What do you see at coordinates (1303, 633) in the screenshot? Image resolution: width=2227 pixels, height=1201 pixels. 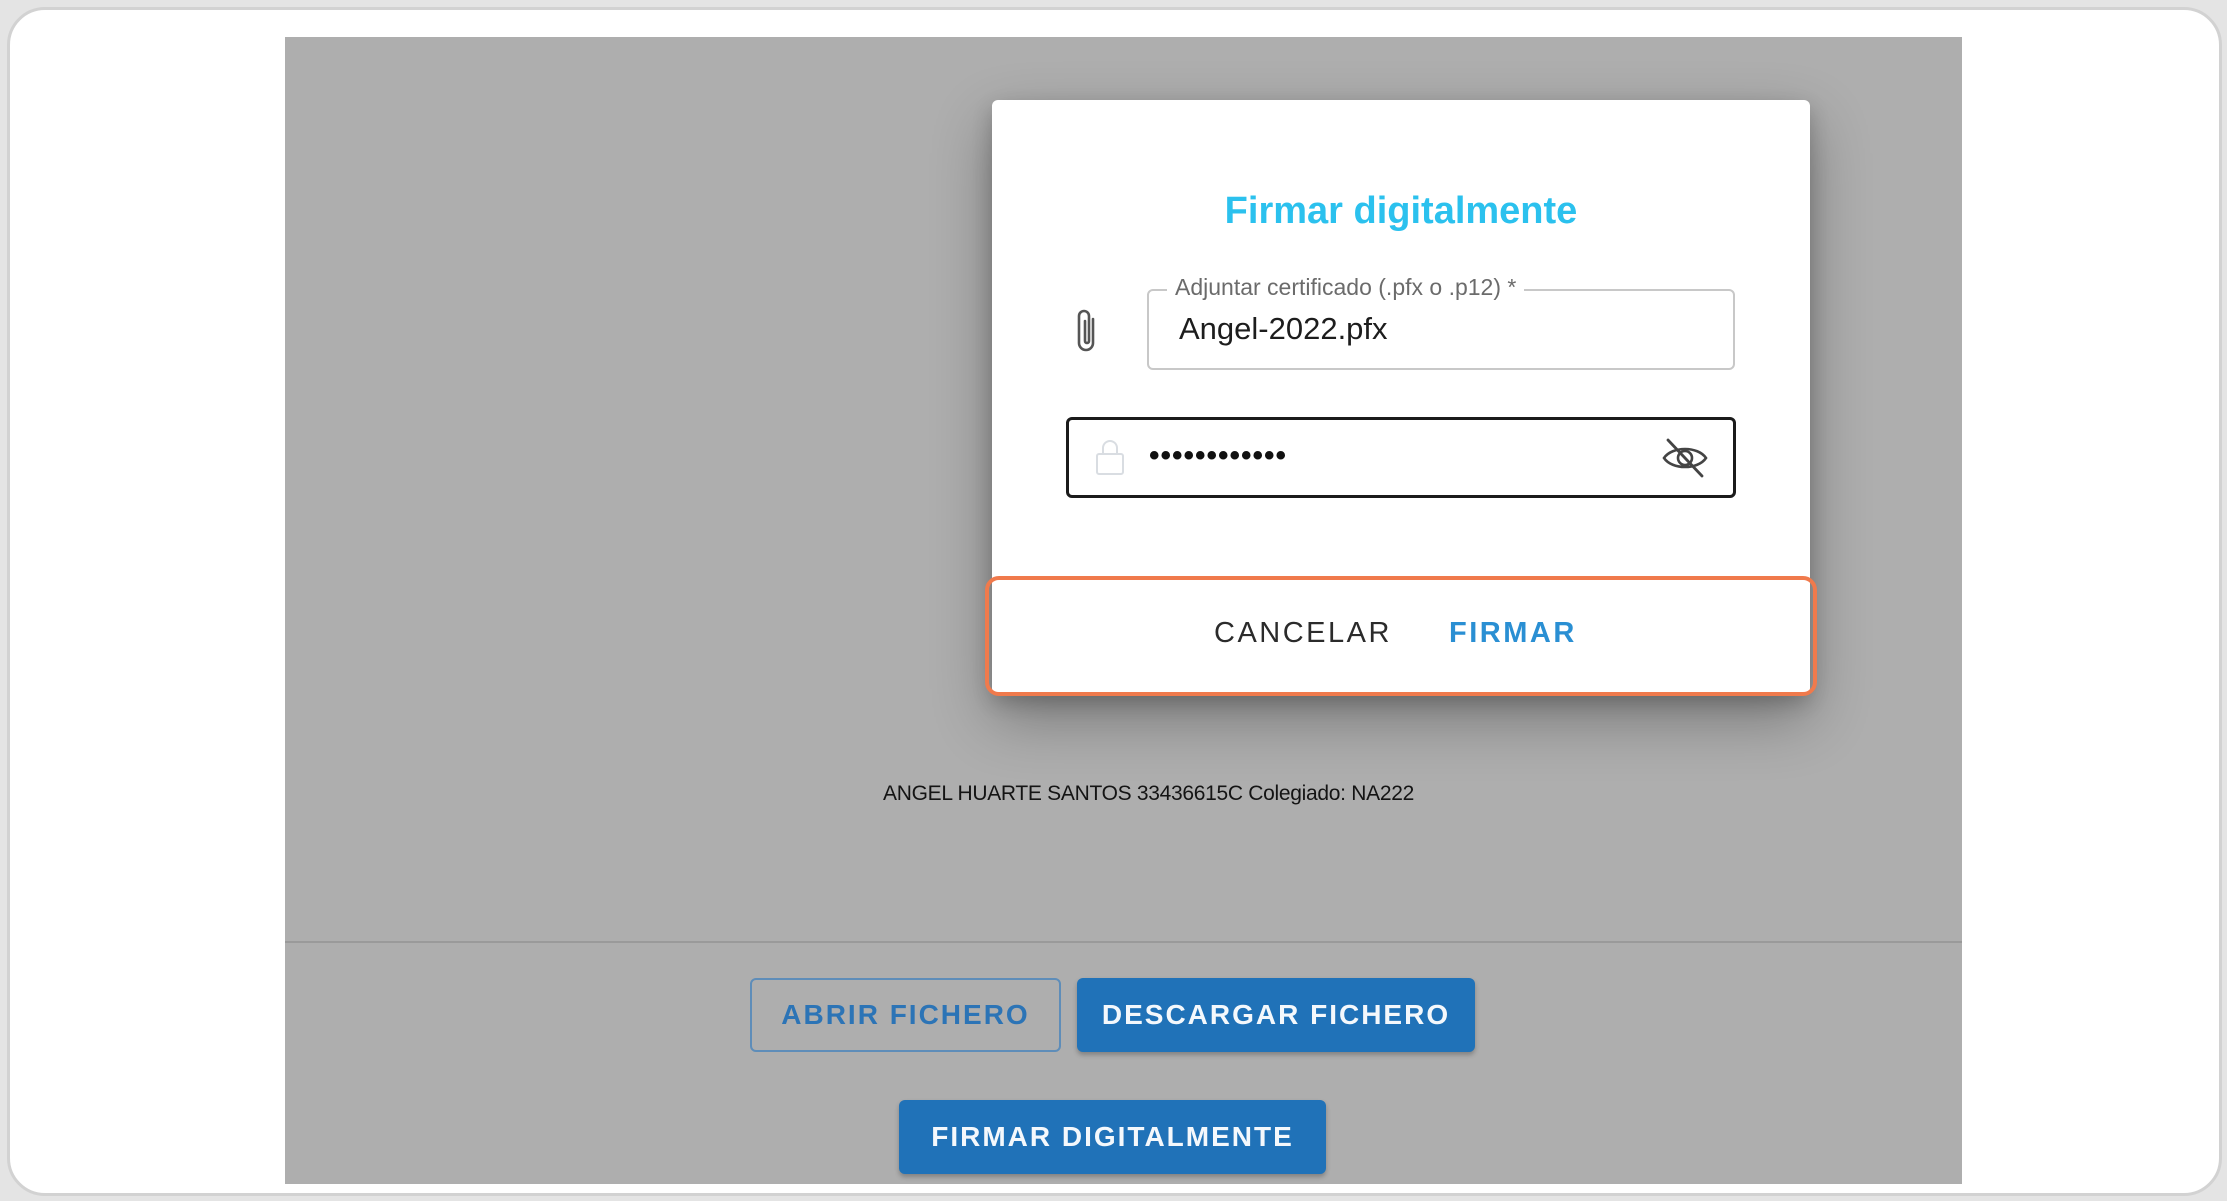 I see `cancel-button: CANCELAR` at bounding box center [1303, 633].